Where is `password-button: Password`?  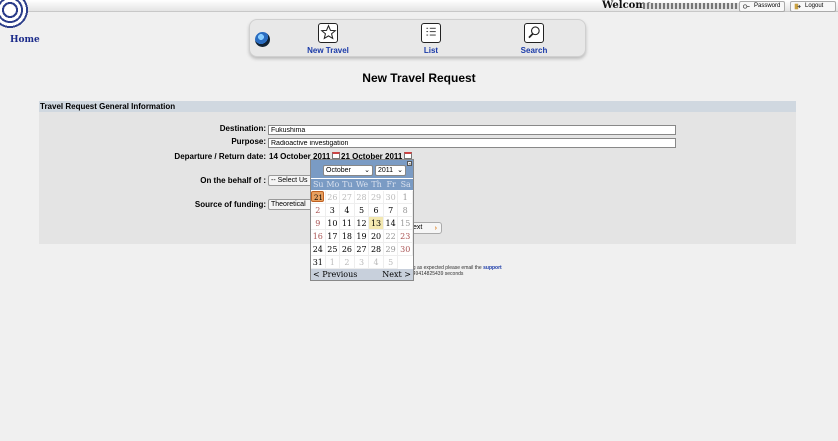 password-button: Password is located at coordinates (762, 6).